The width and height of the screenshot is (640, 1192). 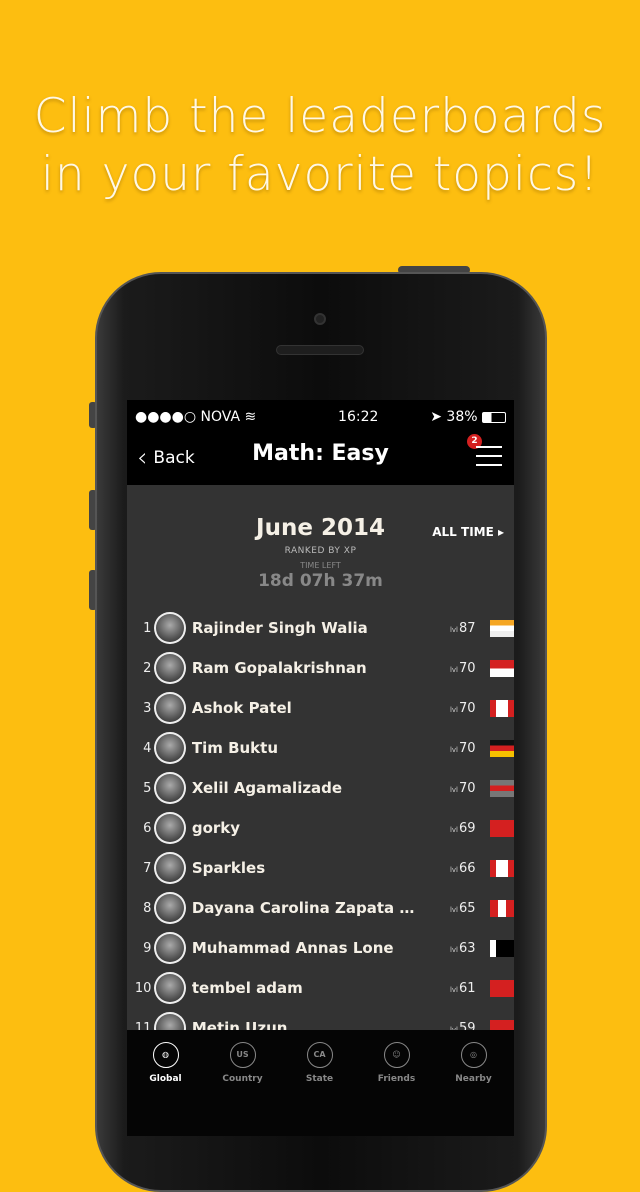 I want to click on menu-button, so click(x=489, y=456).